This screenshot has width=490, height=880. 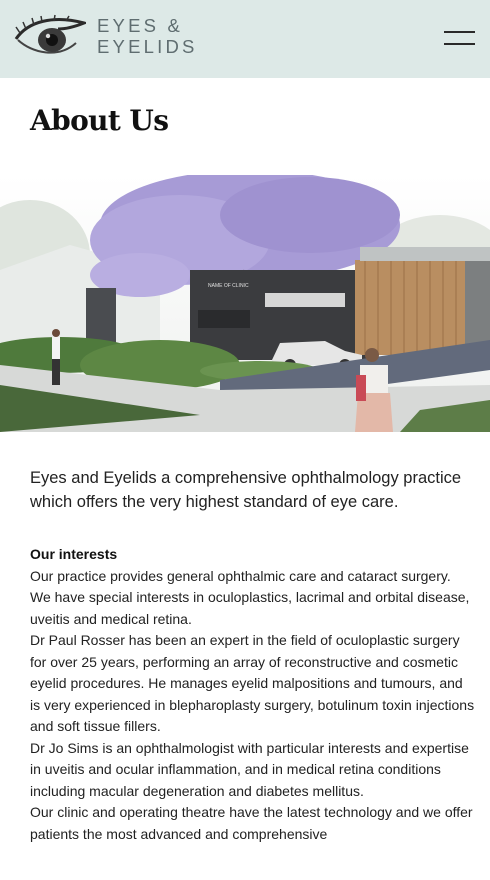 What do you see at coordinates (228, 286) in the screenshot?
I see `svg-text: NAME OF CLINIC` at bounding box center [228, 286].